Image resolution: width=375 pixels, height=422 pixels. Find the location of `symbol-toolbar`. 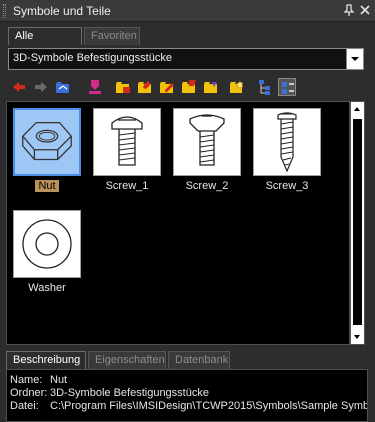

symbol-toolbar is located at coordinates (188, 87).